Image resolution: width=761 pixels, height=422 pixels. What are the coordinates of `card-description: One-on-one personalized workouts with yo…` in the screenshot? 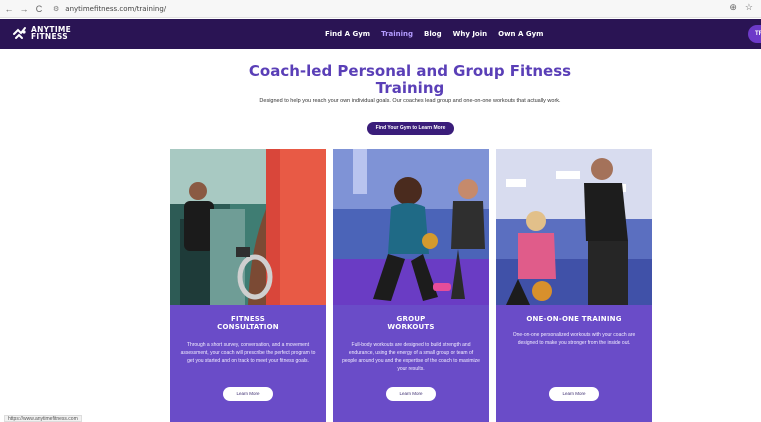 It's located at (574, 339).